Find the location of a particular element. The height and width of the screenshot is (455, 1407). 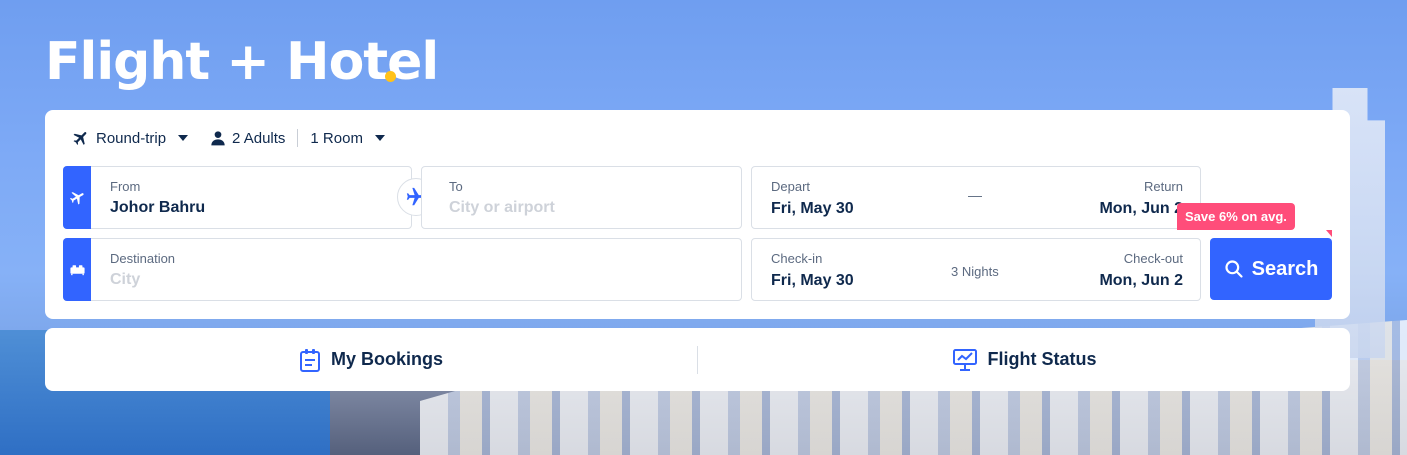

depart-label: Depart is located at coordinates (791, 186).